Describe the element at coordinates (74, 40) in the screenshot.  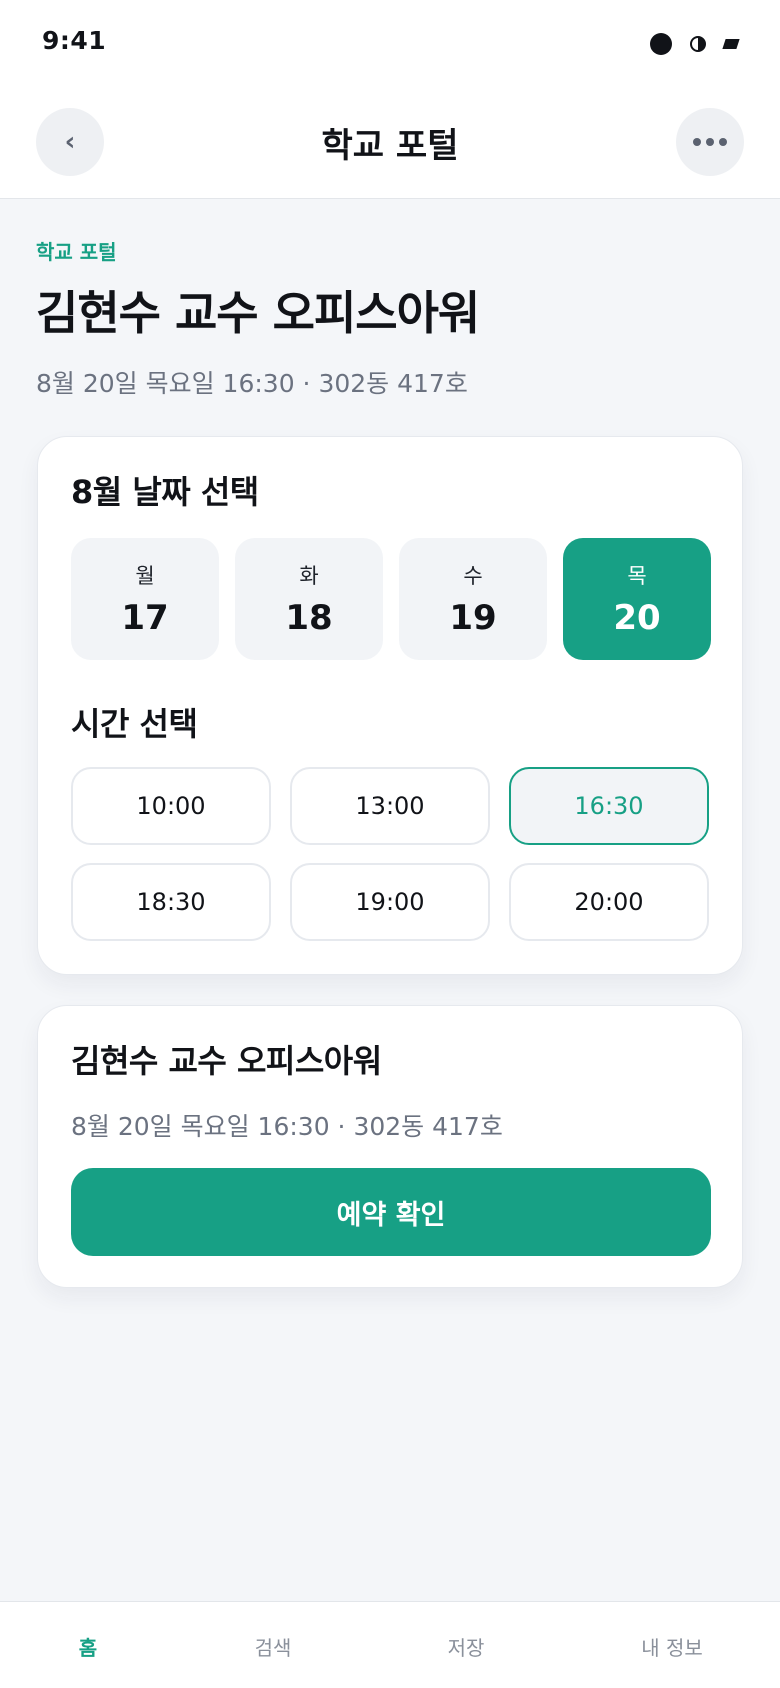
I see `status-time: 9:41` at that location.